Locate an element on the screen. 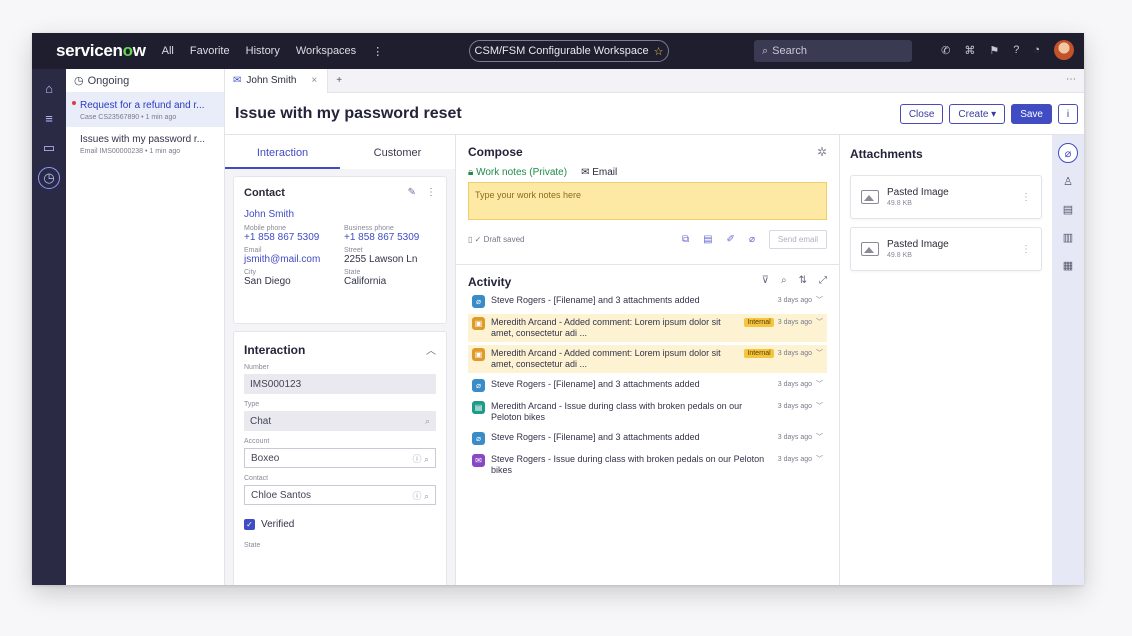 Image resolution: width=1132 pixels, height=636 pixels. number-field: Number IMS000123 is located at coordinates (340, 379).